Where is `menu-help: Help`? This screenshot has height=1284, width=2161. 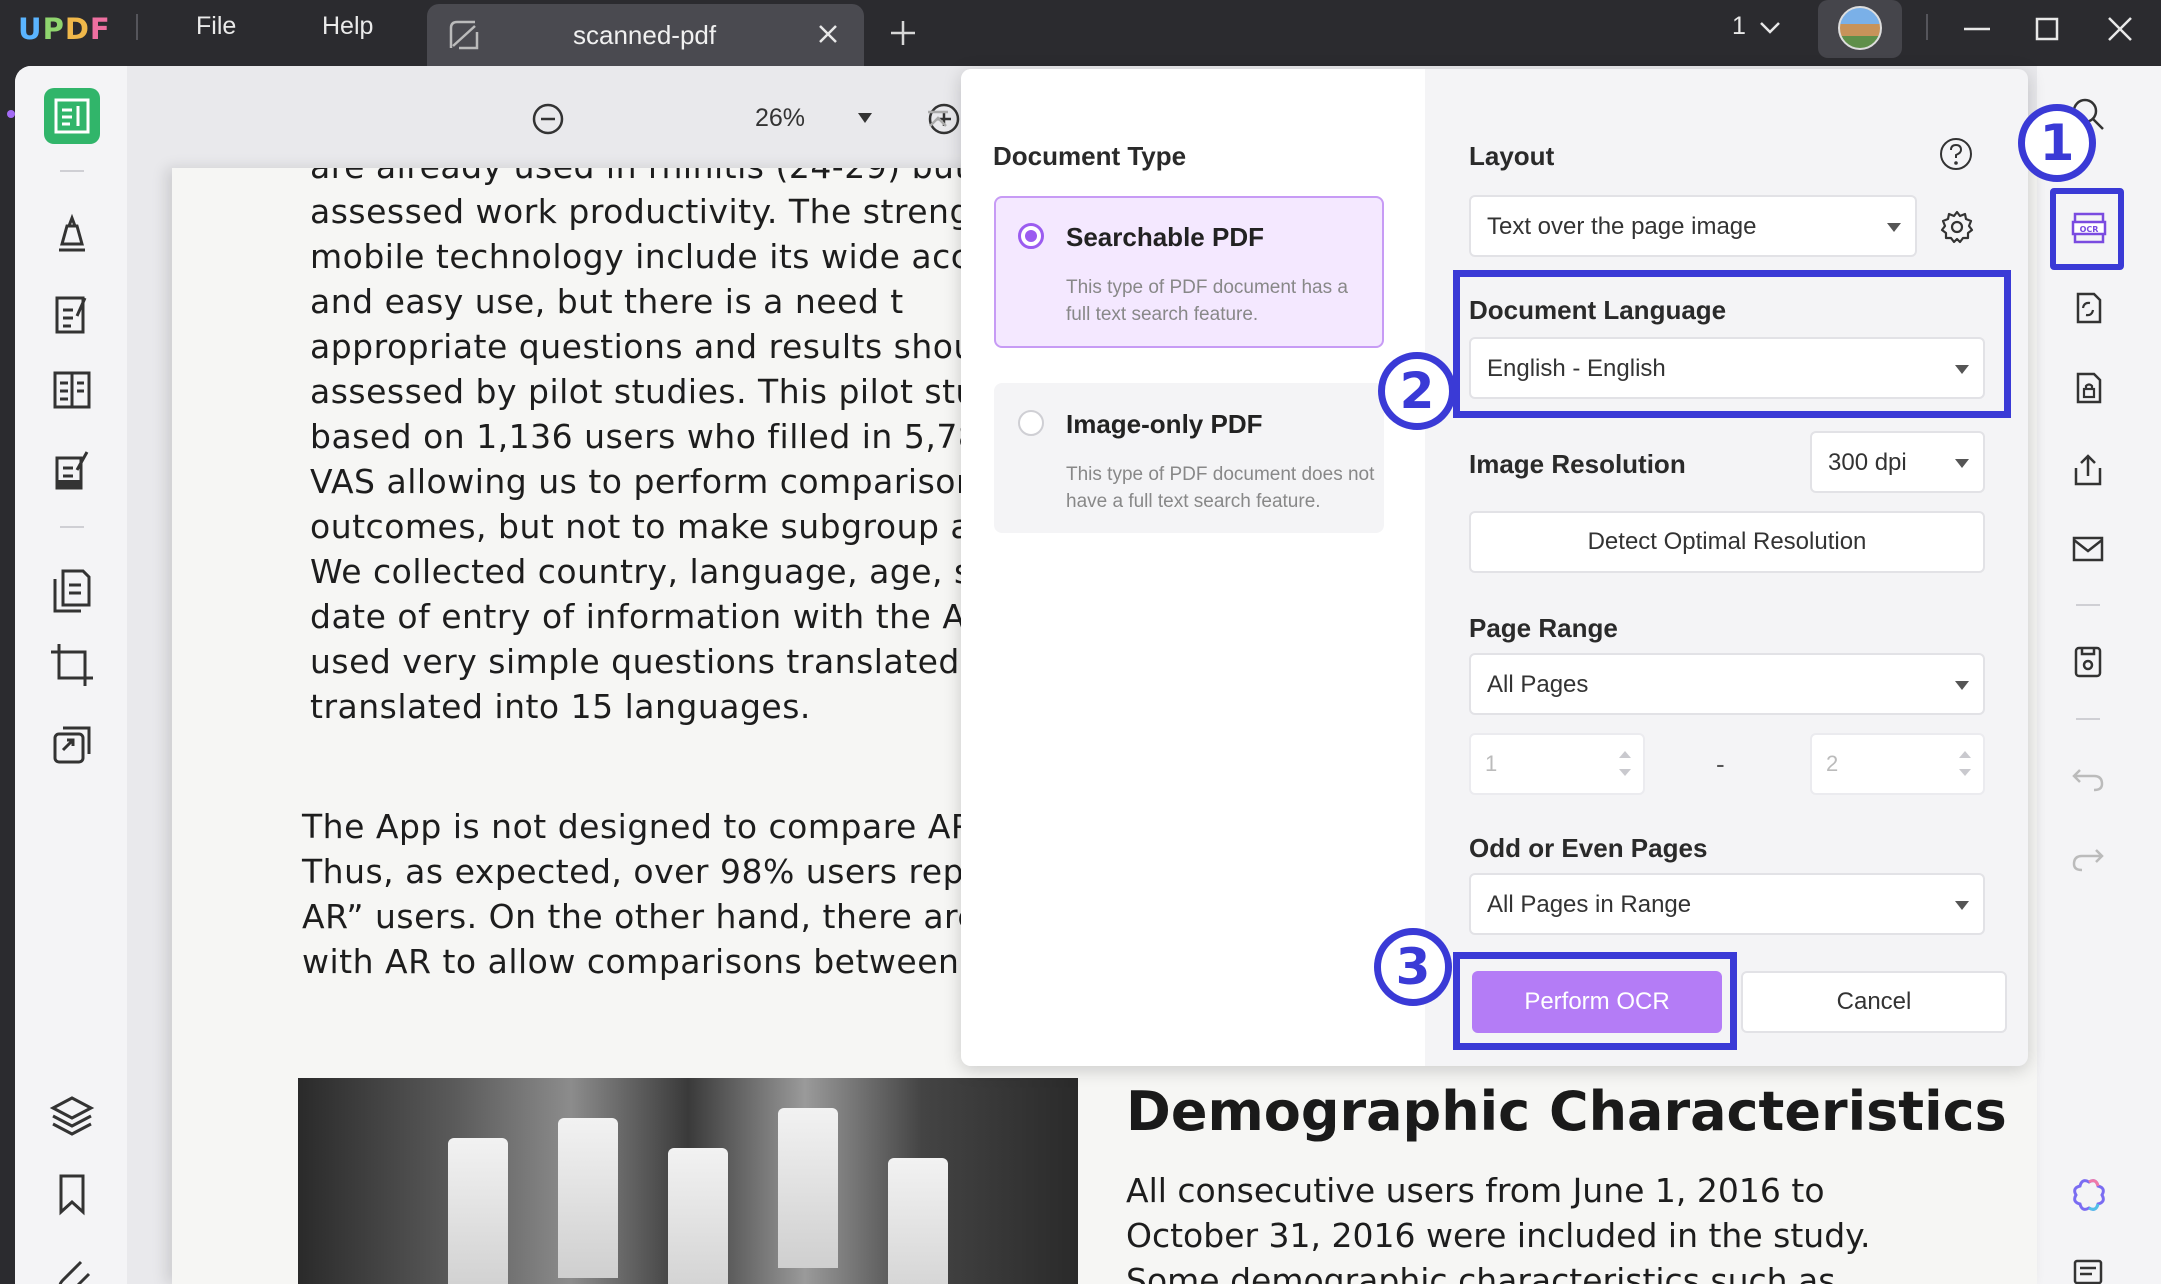
menu-help: Help is located at coordinates (347, 26).